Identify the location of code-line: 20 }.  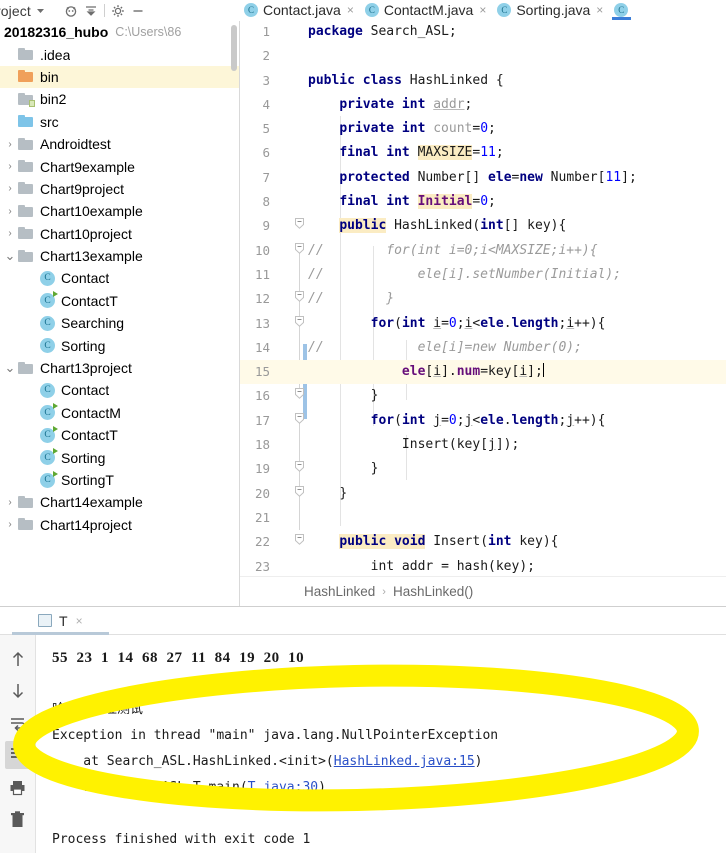
(483, 494).